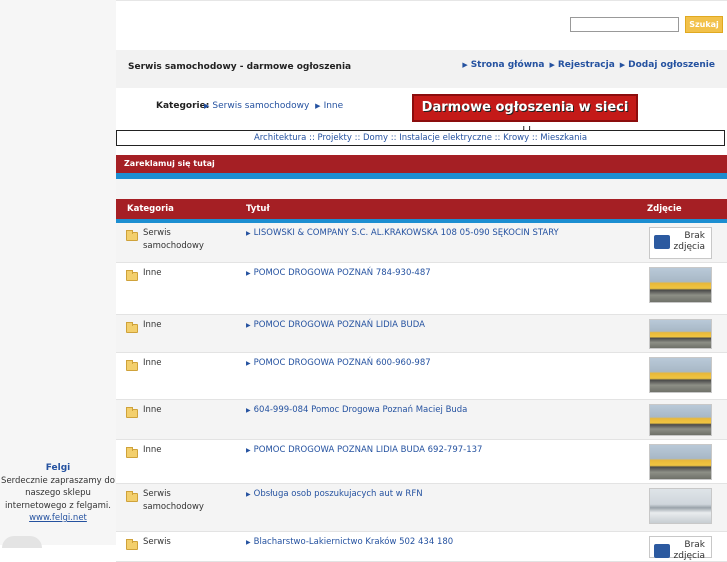 Image resolution: width=727 pixels, height=562 pixels. What do you see at coordinates (664, 209) in the screenshot?
I see `header-photo: Zdjęcie` at bounding box center [664, 209].